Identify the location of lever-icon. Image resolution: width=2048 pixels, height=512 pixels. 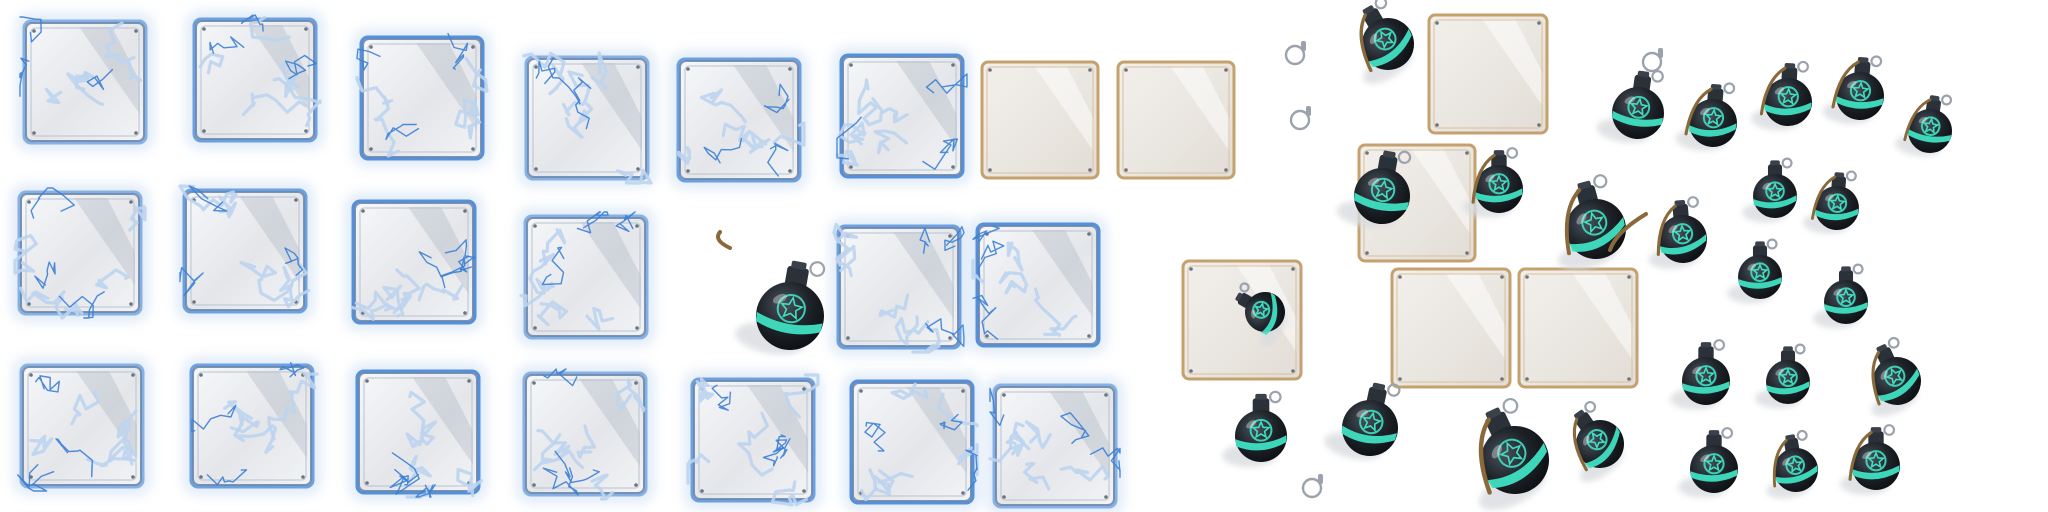
(724, 240).